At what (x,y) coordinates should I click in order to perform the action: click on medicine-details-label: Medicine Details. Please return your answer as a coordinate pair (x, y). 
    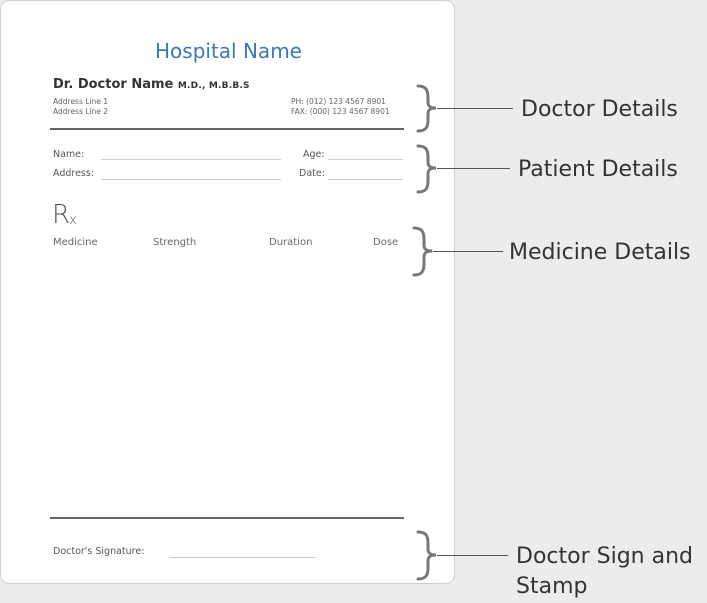
    Looking at the image, I should click on (600, 252).